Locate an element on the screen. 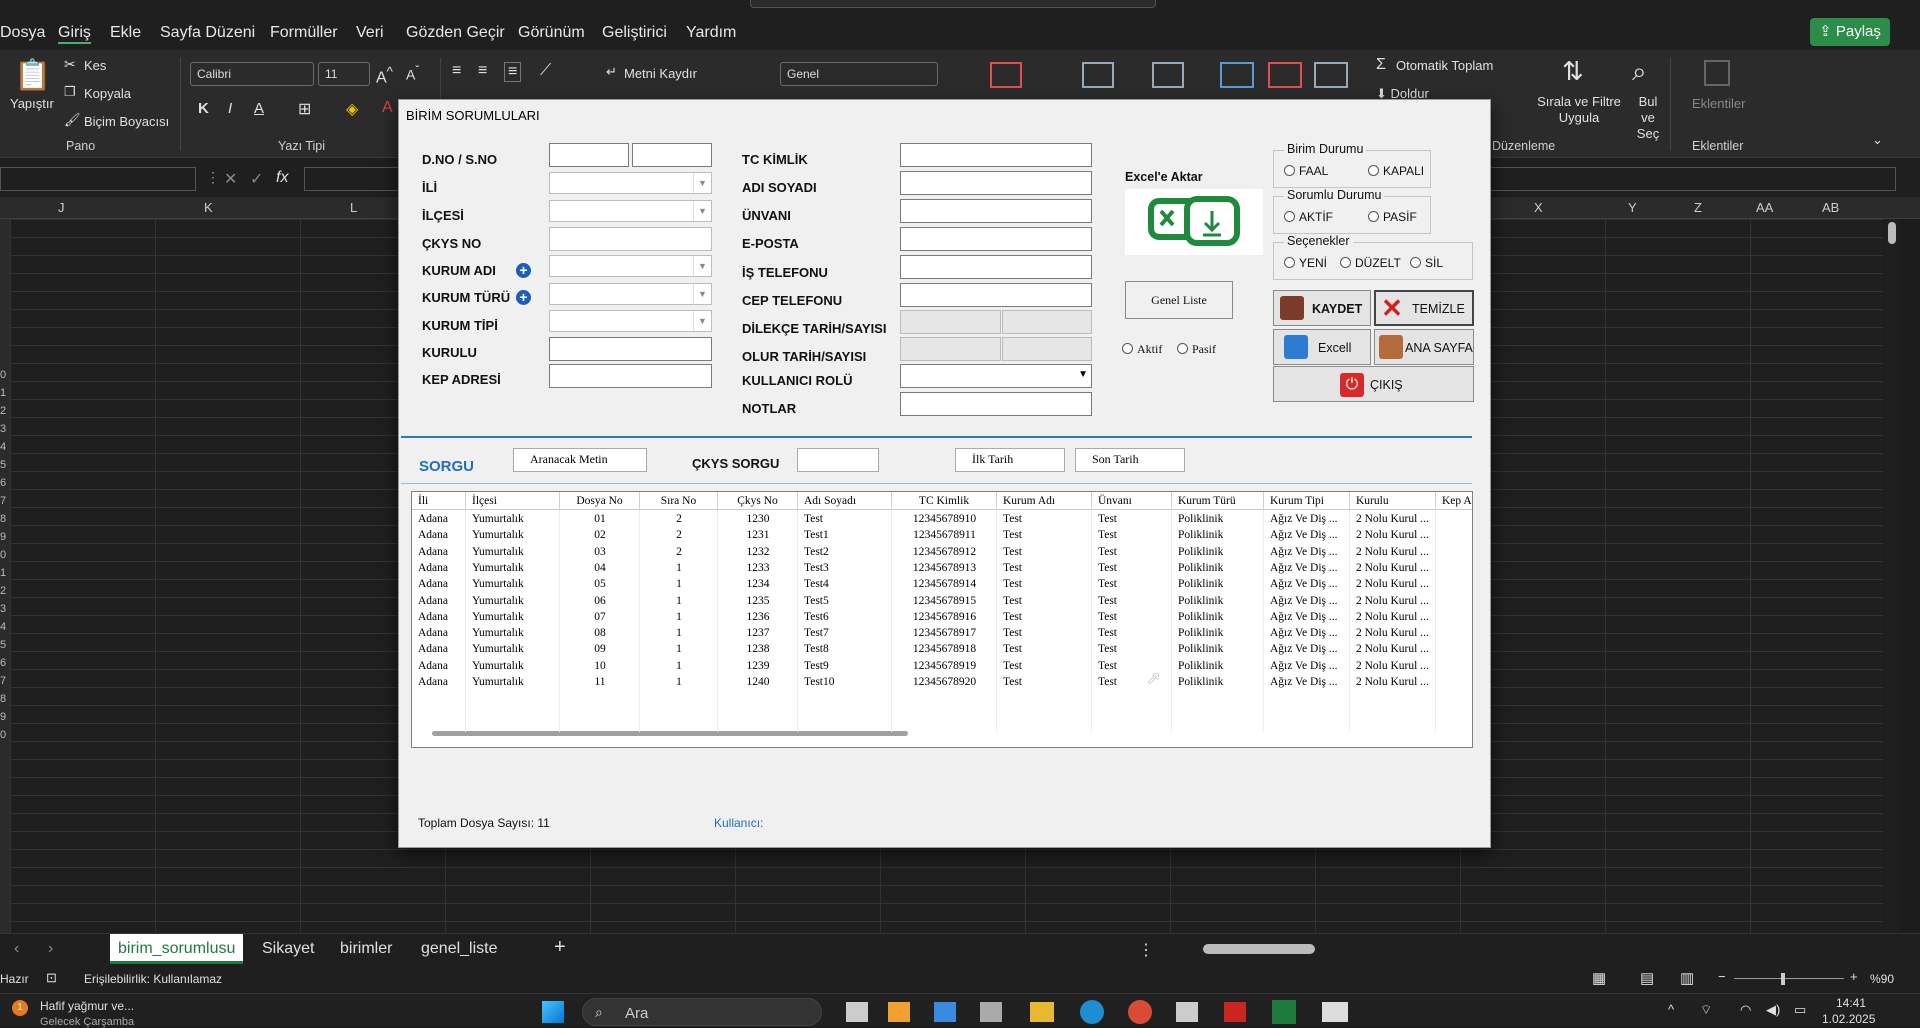 This screenshot has height=1028, width=1920. title-search-box is located at coordinates (953, 4).